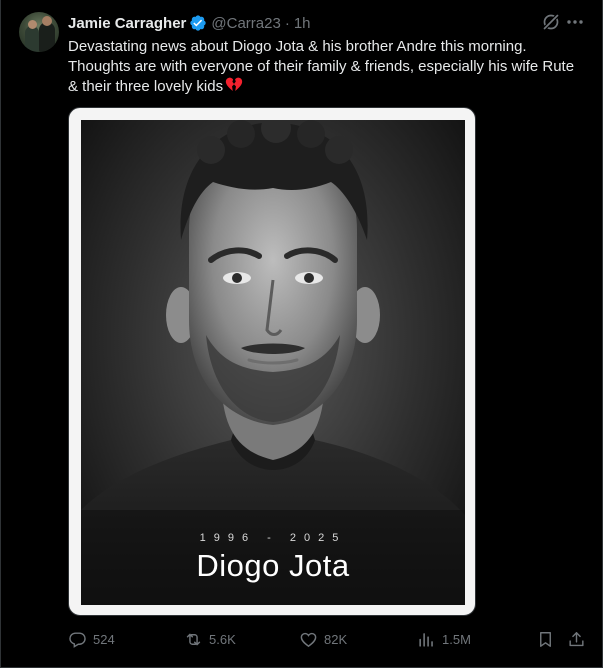 This screenshot has width=603, height=668. What do you see at coordinates (127, 23) in the screenshot?
I see `author-name: Jamie Carragher` at bounding box center [127, 23].